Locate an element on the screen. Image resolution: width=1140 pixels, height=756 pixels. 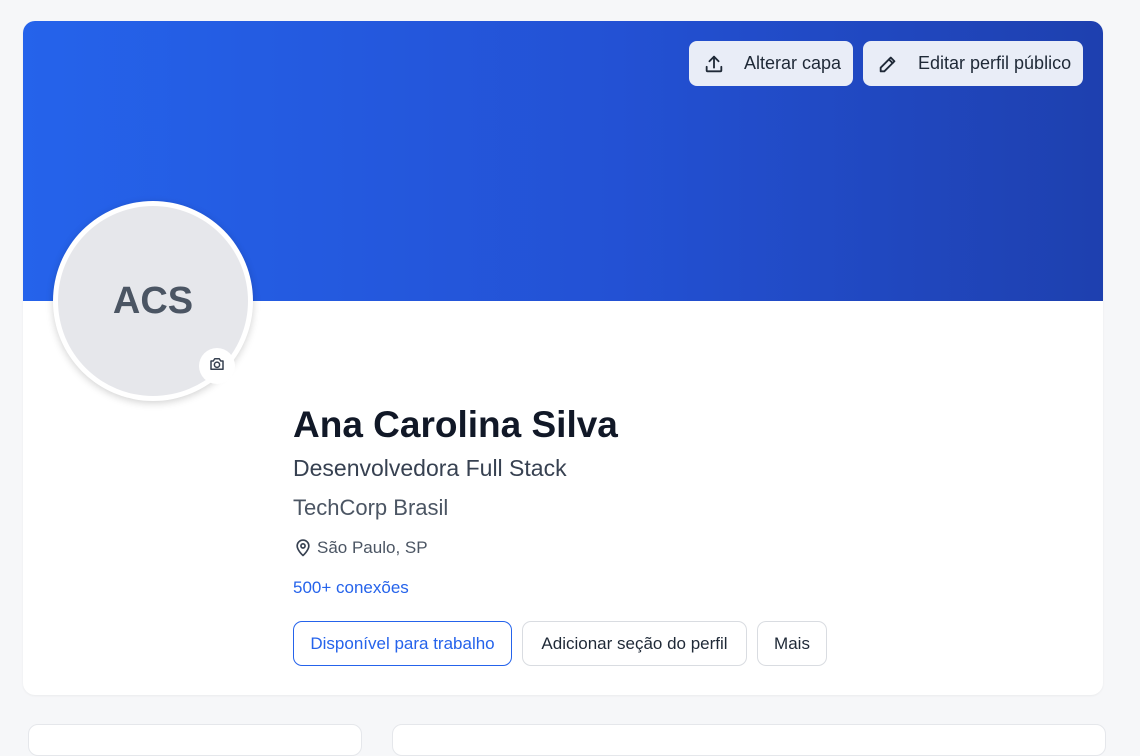
more-button: Mais is located at coordinates (792, 643).